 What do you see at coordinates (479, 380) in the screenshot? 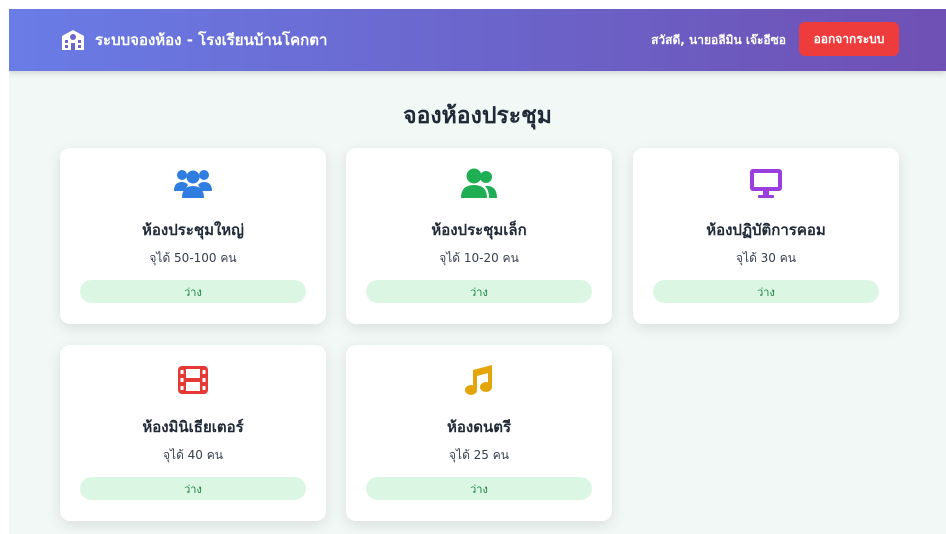
I see `music-icon` at bounding box center [479, 380].